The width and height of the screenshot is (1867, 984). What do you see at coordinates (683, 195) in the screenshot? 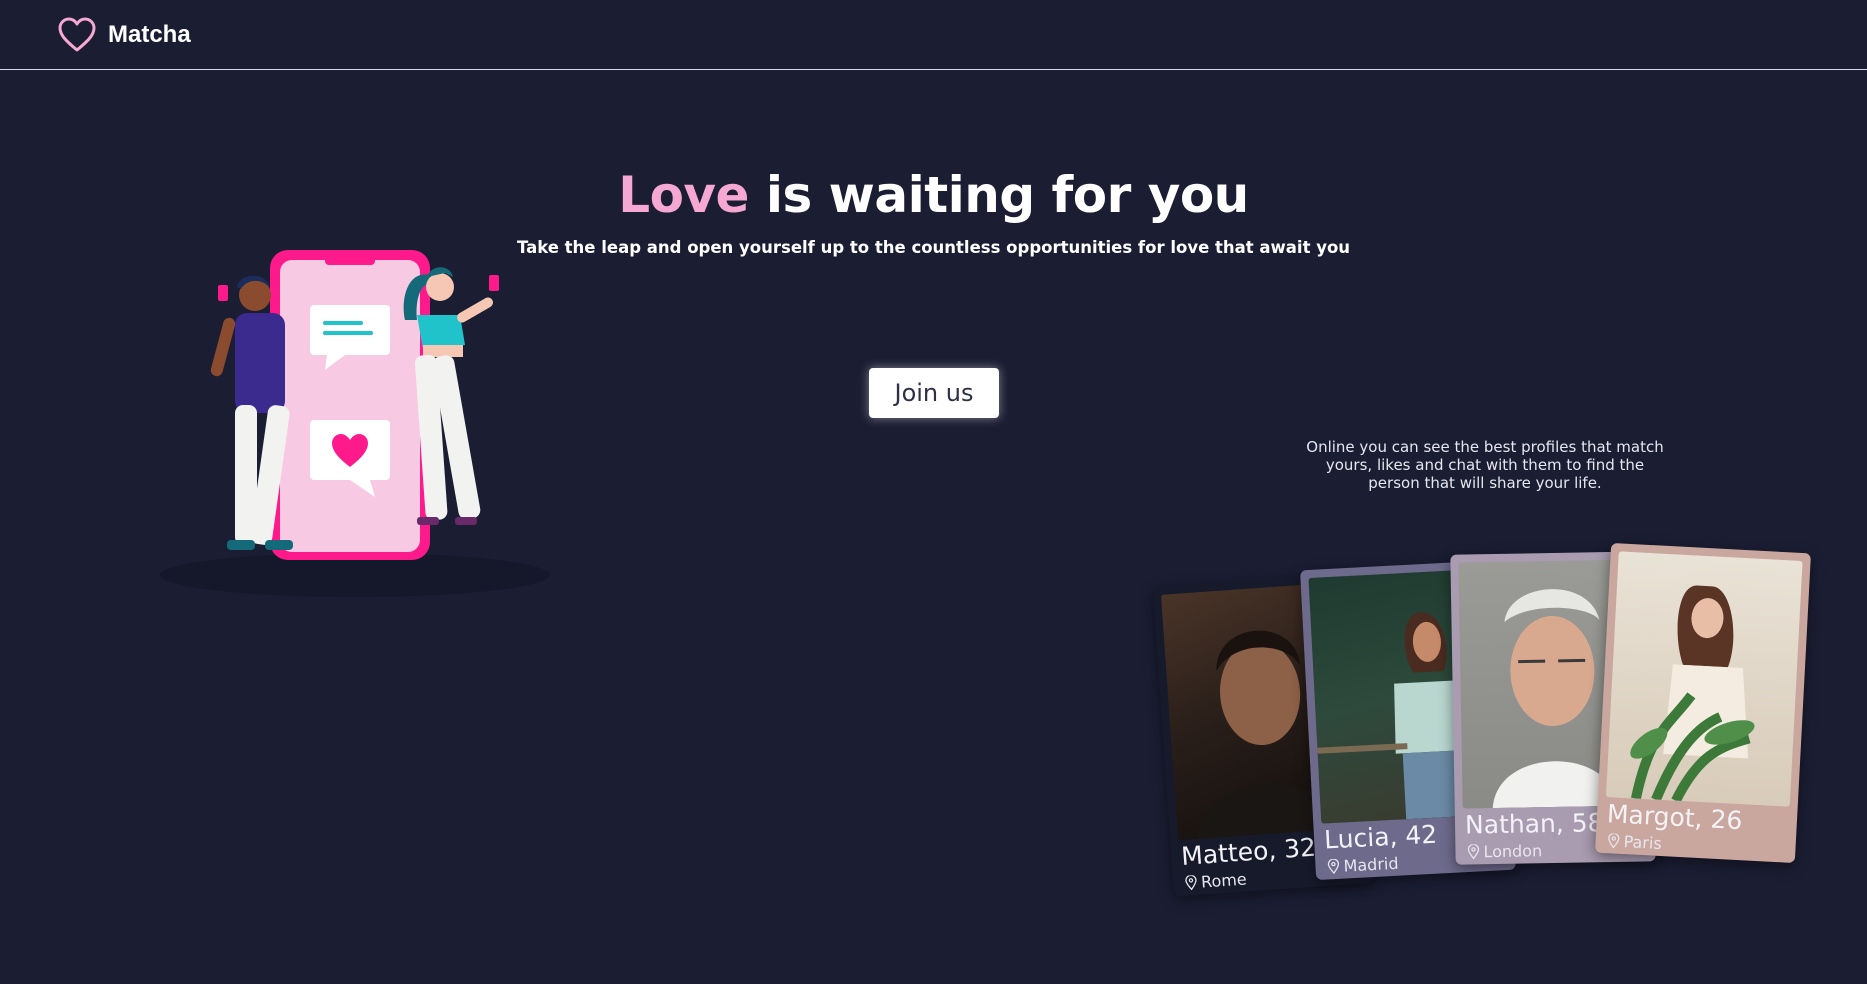
I see `hero-title-accent: Love` at bounding box center [683, 195].